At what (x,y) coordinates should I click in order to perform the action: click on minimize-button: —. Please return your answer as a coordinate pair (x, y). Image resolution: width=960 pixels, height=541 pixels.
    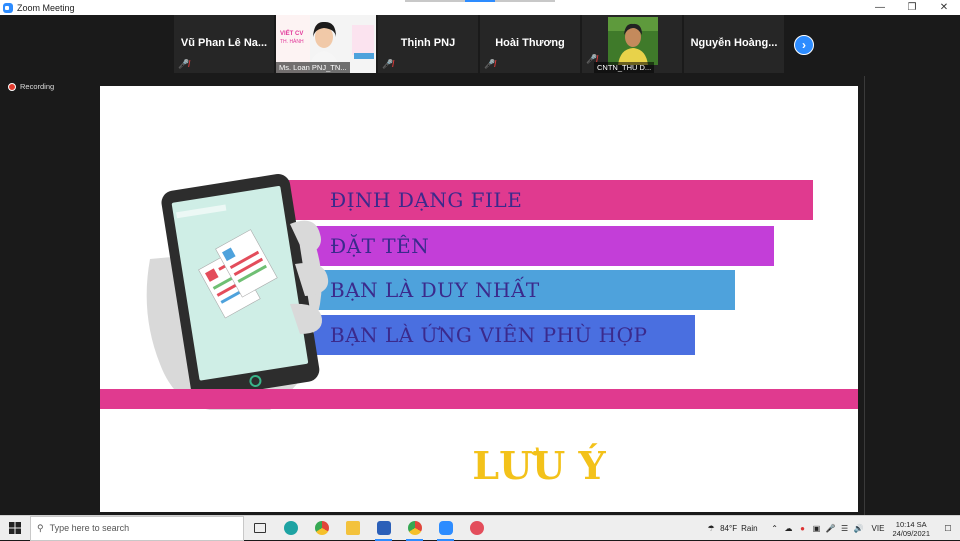
    Looking at the image, I should click on (880, 7).